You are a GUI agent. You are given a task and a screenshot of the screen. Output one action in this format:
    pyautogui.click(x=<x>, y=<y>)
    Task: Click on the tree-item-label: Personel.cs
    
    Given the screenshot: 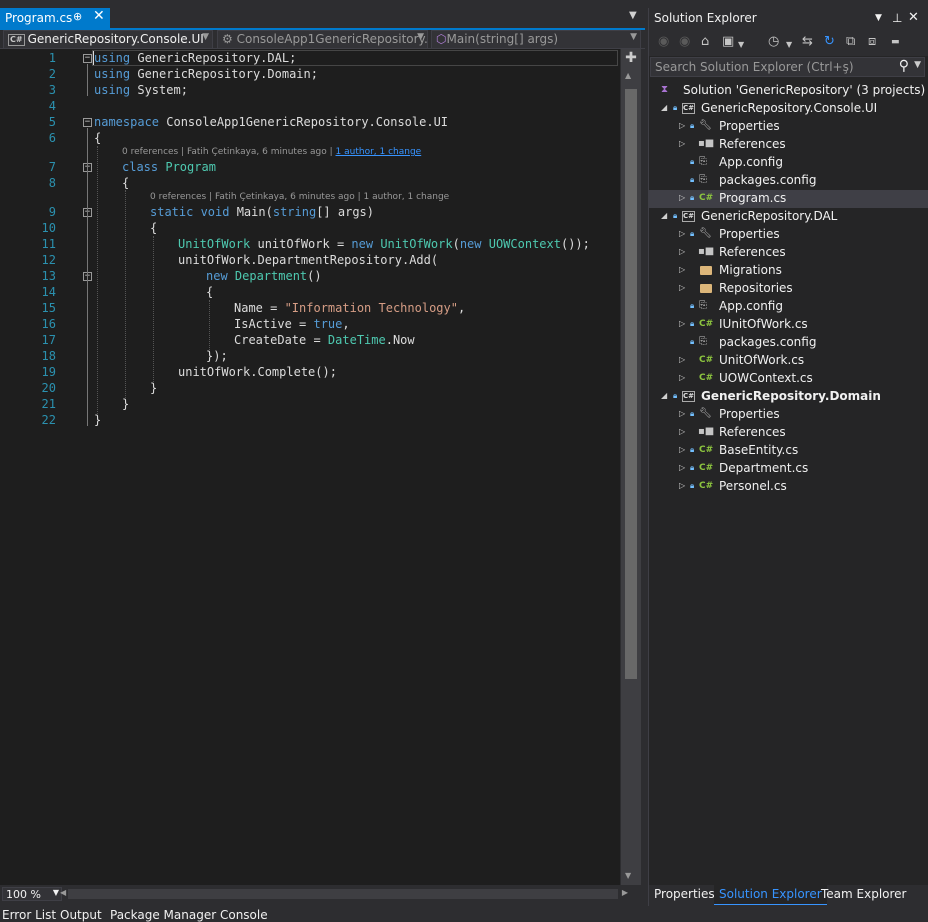 What is the action you would take?
    pyautogui.click(x=753, y=486)
    